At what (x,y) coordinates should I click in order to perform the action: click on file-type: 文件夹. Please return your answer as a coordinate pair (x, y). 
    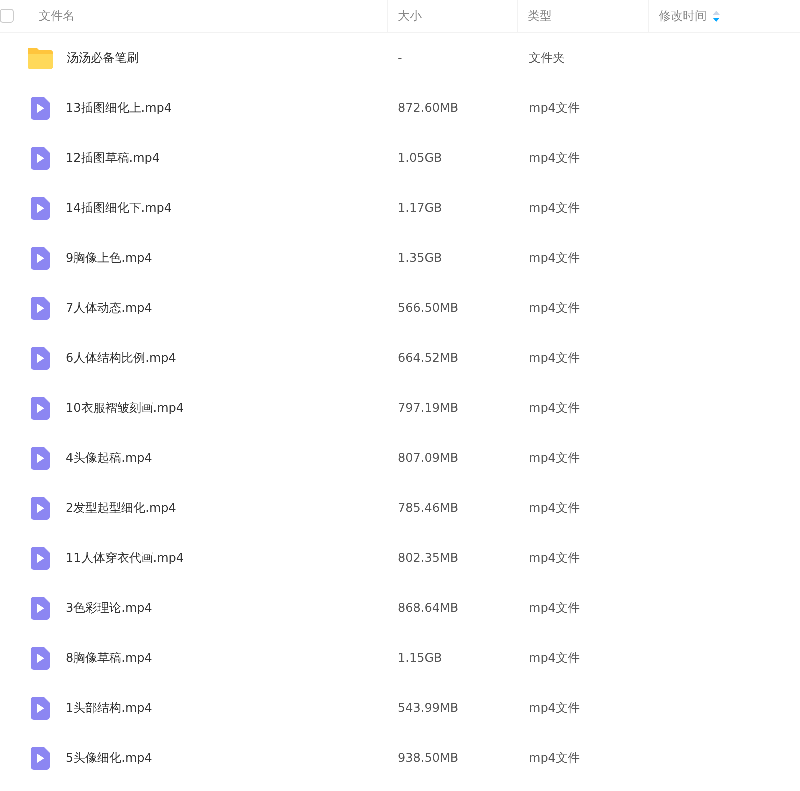
    Looking at the image, I should click on (547, 58).